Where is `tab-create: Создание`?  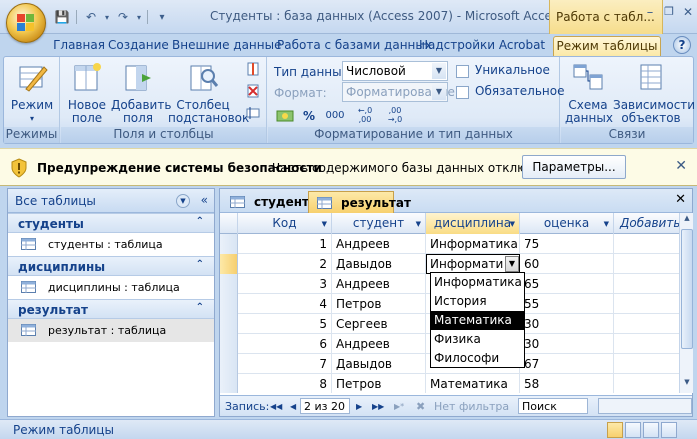 tab-create: Создание is located at coordinates (138, 46).